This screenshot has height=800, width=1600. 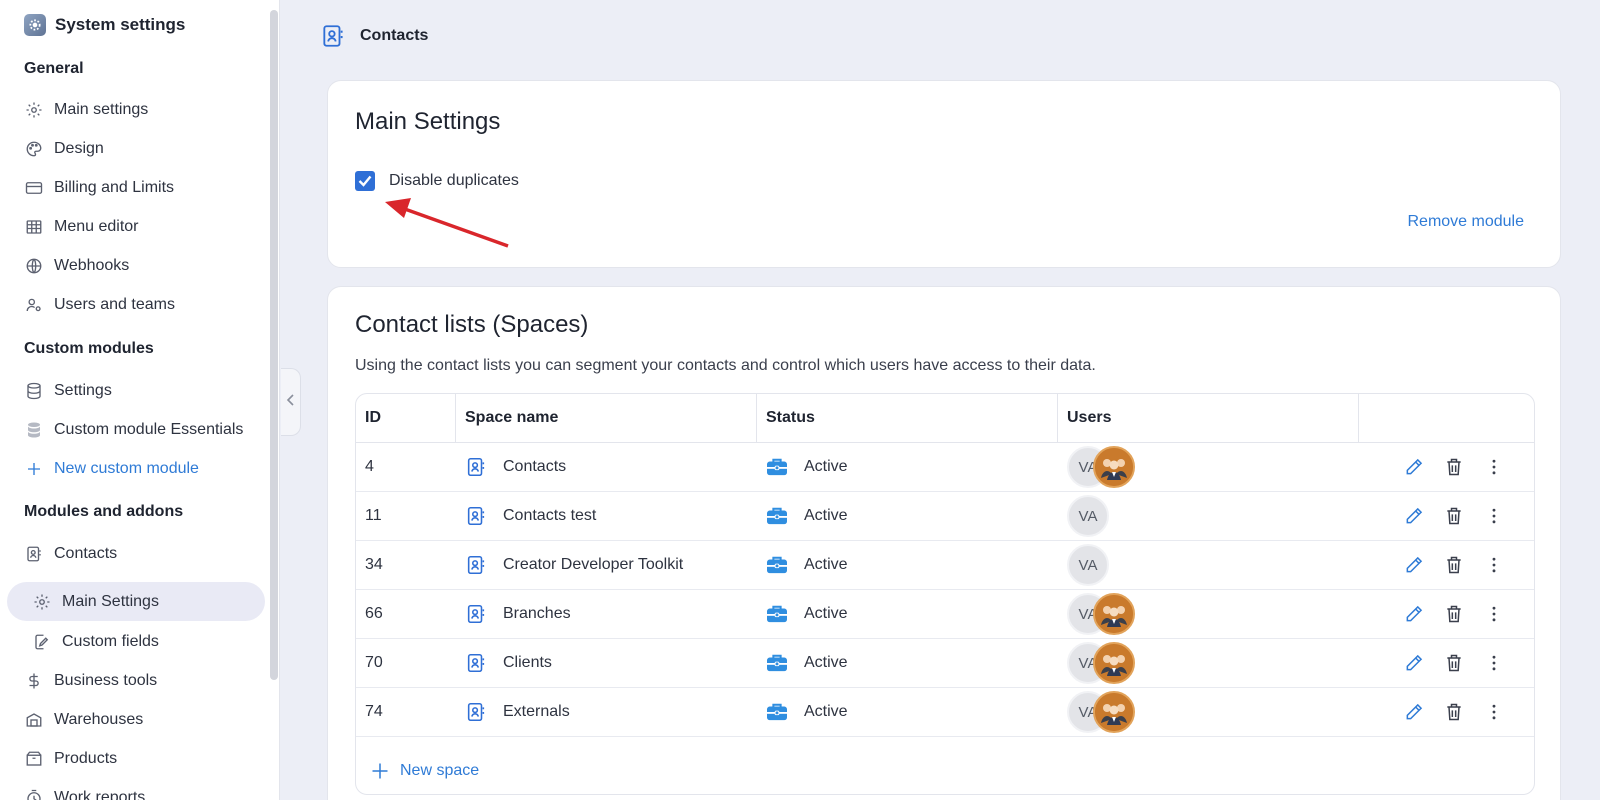 I want to click on sidebar-item-main-settings: Main settings, so click(x=86, y=110).